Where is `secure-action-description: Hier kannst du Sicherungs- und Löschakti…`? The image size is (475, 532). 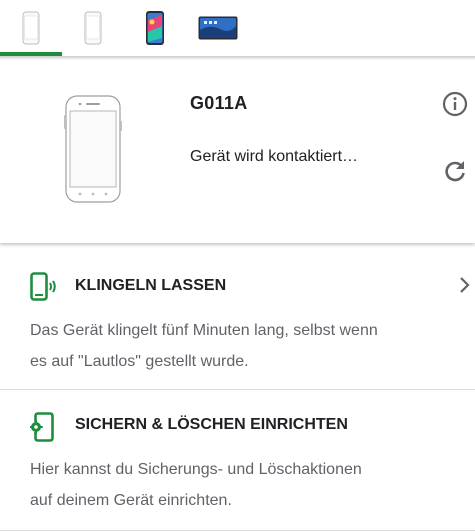 secure-action-description: Hier kannst du Sicherungs- und Löschakti… is located at coordinates (230, 485).